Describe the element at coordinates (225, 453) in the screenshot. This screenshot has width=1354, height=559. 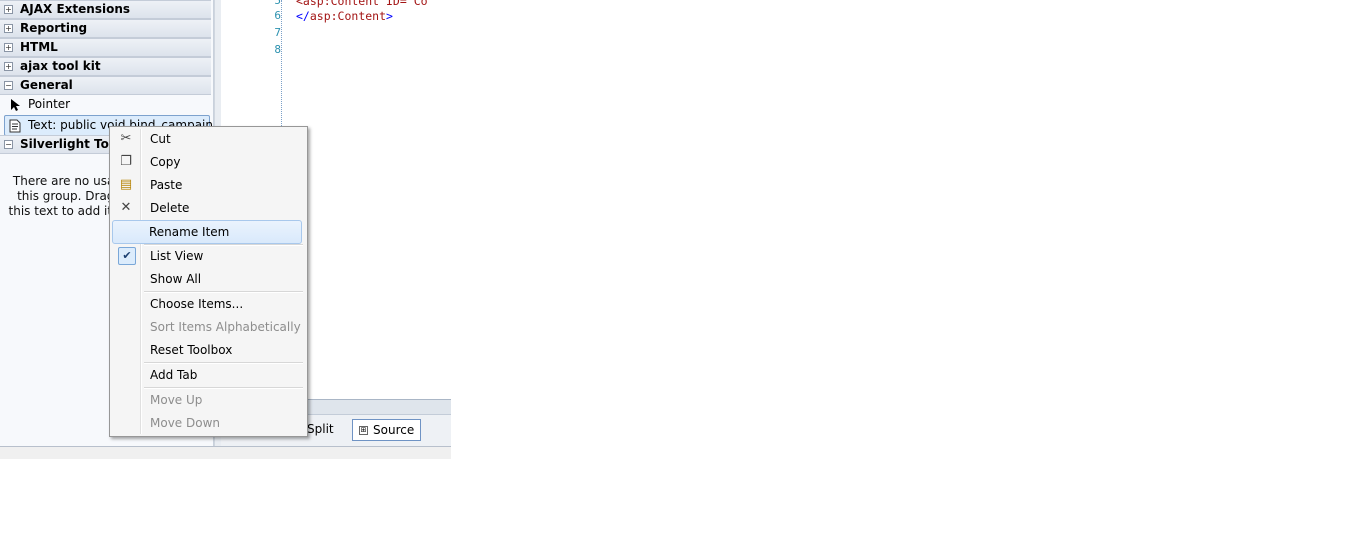
I see `status-strip` at that location.